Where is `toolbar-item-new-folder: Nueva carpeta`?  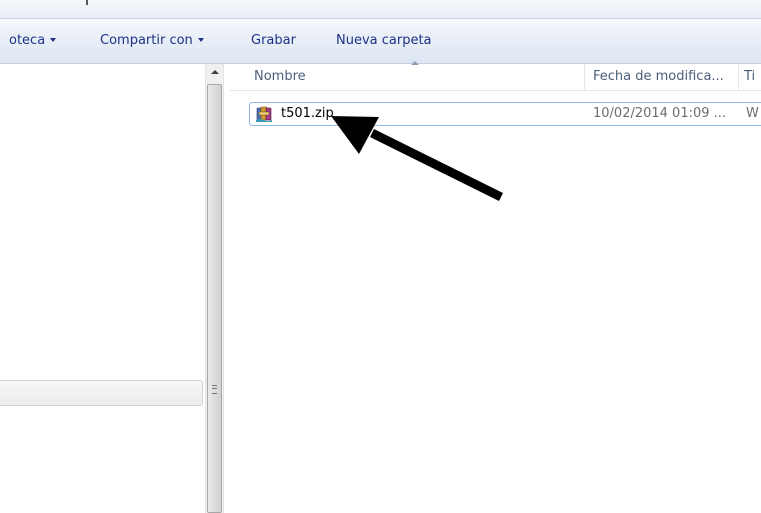 toolbar-item-new-folder: Nueva carpeta is located at coordinates (384, 41).